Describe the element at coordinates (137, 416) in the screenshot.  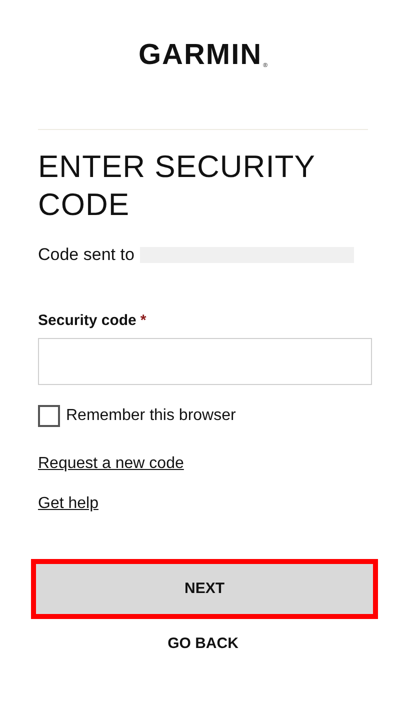
I see `remember-checkbox: Remember this browser` at that location.